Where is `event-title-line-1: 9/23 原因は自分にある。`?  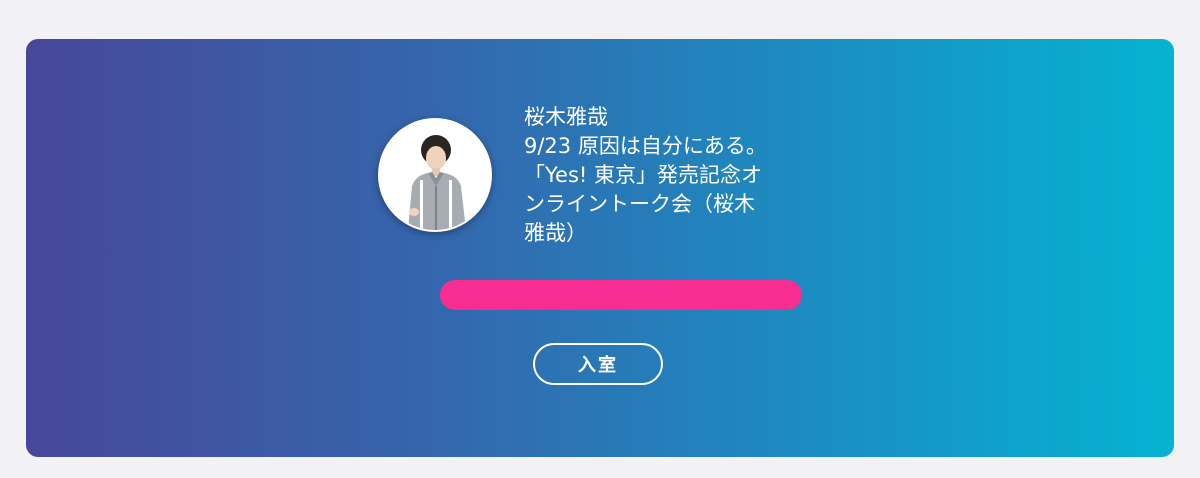
event-title-line-1: 9/23 原因は自分にある。 is located at coordinates (645, 146).